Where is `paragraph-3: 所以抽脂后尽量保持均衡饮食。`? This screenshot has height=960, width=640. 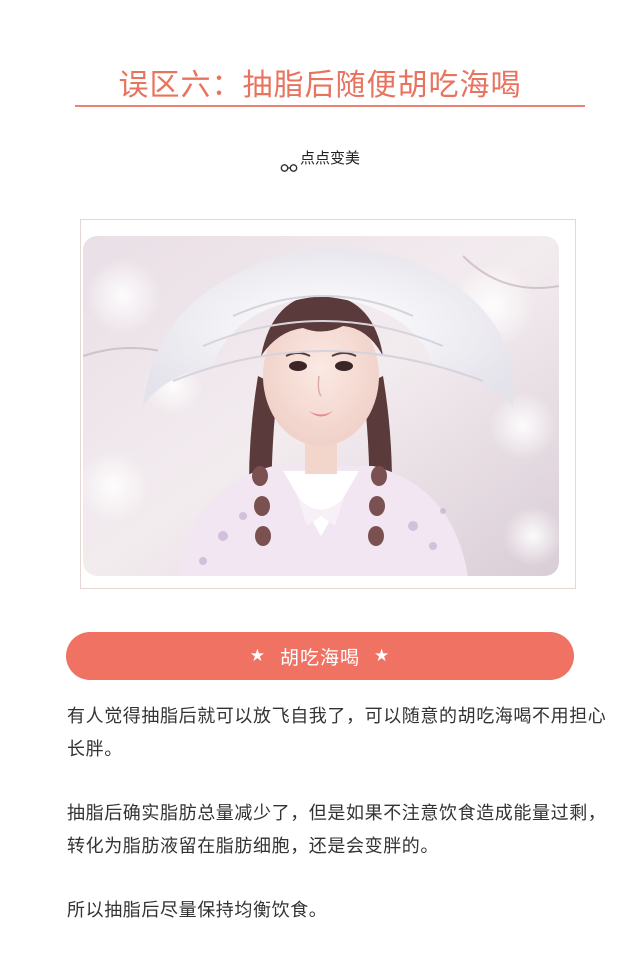 paragraph-3: 所以抽脂后尽量保持均衡饮食。 is located at coordinates (197, 910).